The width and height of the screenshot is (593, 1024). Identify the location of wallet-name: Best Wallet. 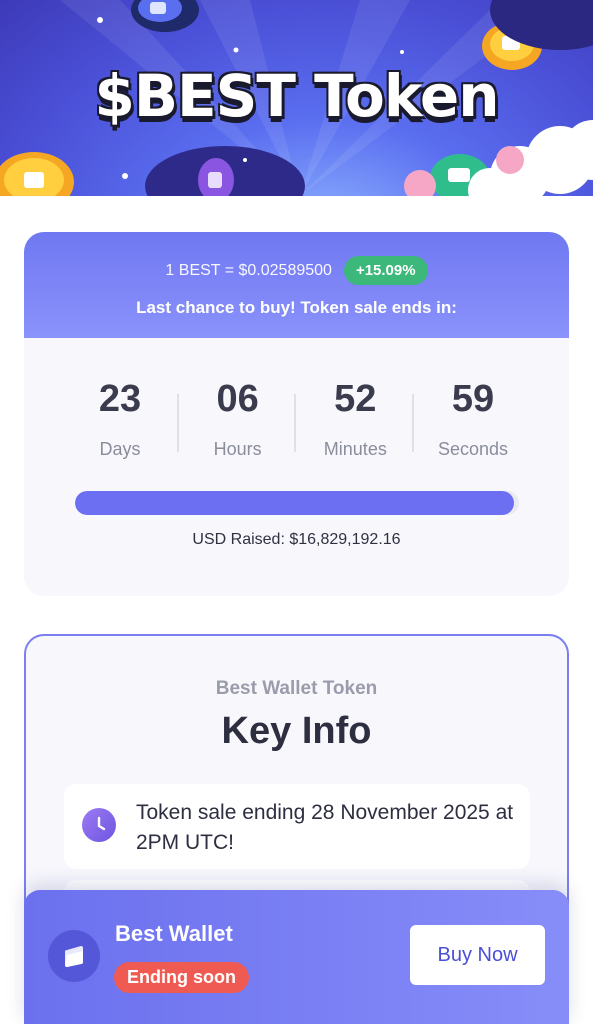
(174, 933).